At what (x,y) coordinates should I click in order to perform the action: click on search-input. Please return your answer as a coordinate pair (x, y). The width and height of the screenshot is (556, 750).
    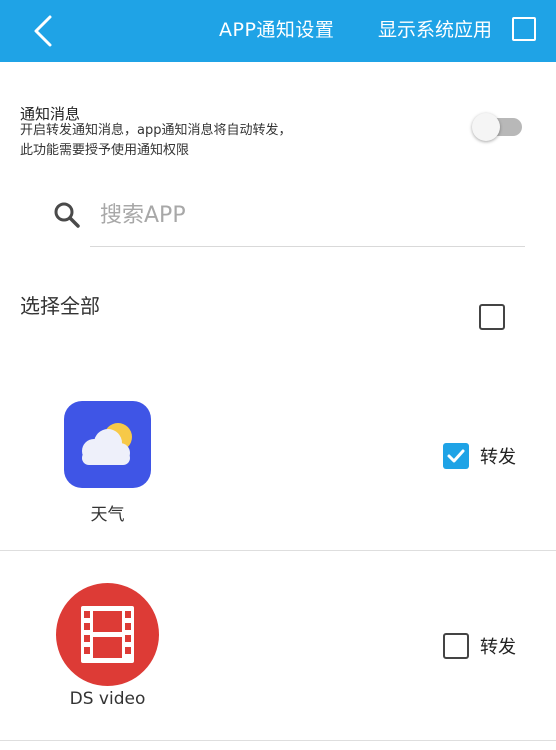
    Looking at the image, I should click on (310, 215).